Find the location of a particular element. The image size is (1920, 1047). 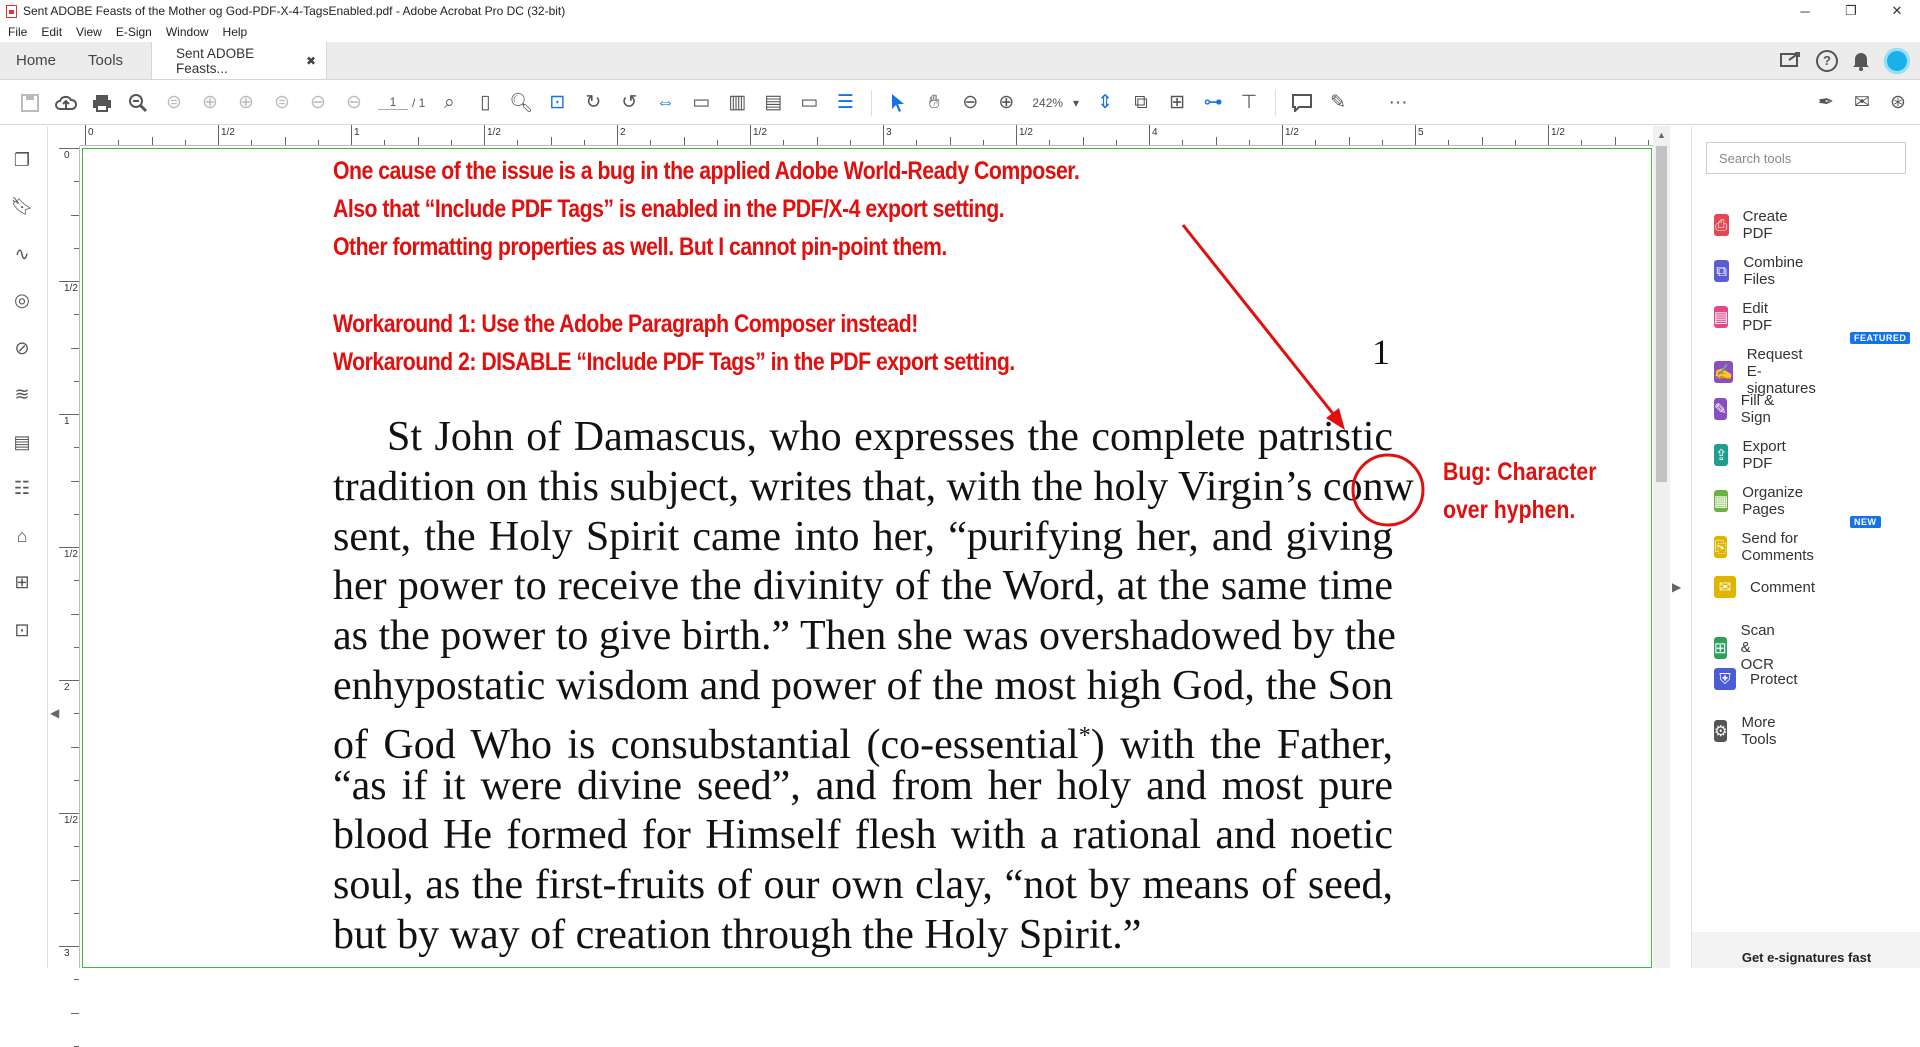

tool-icon: ⚙ is located at coordinates (1721, 731).